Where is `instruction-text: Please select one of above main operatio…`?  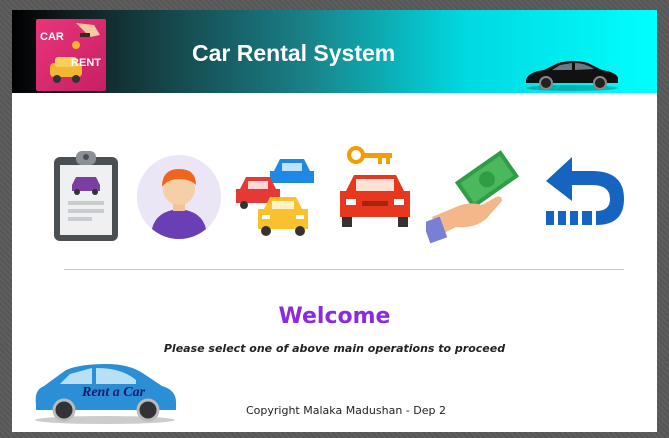
instruction-text: Please select one of above main operatio… is located at coordinates (334, 348).